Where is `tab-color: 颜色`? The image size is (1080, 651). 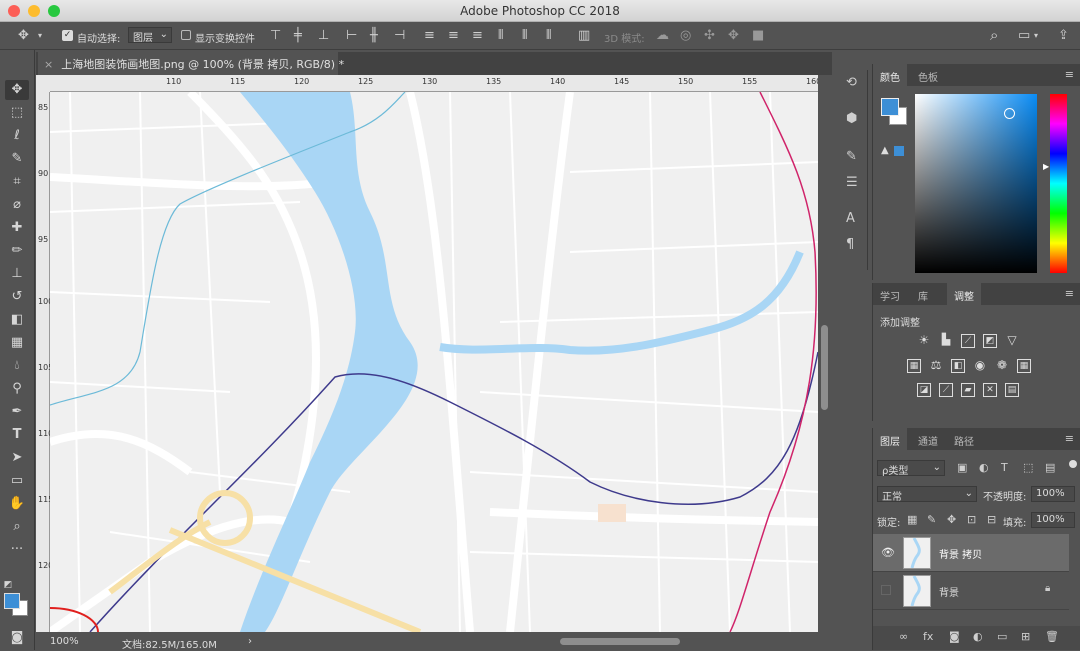
tab-color: 颜色 is located at coordinates (890, 75).